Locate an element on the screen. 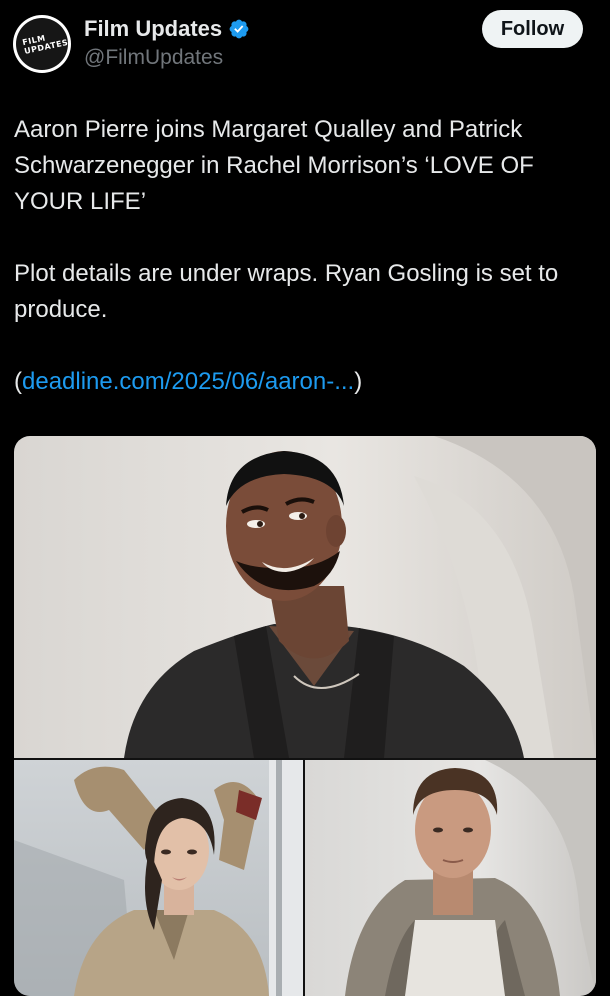 Image resolution: width=610 pixels, height=996 pixels. photo-patrick-schwarzenegger is located at coordinates (450, 878).